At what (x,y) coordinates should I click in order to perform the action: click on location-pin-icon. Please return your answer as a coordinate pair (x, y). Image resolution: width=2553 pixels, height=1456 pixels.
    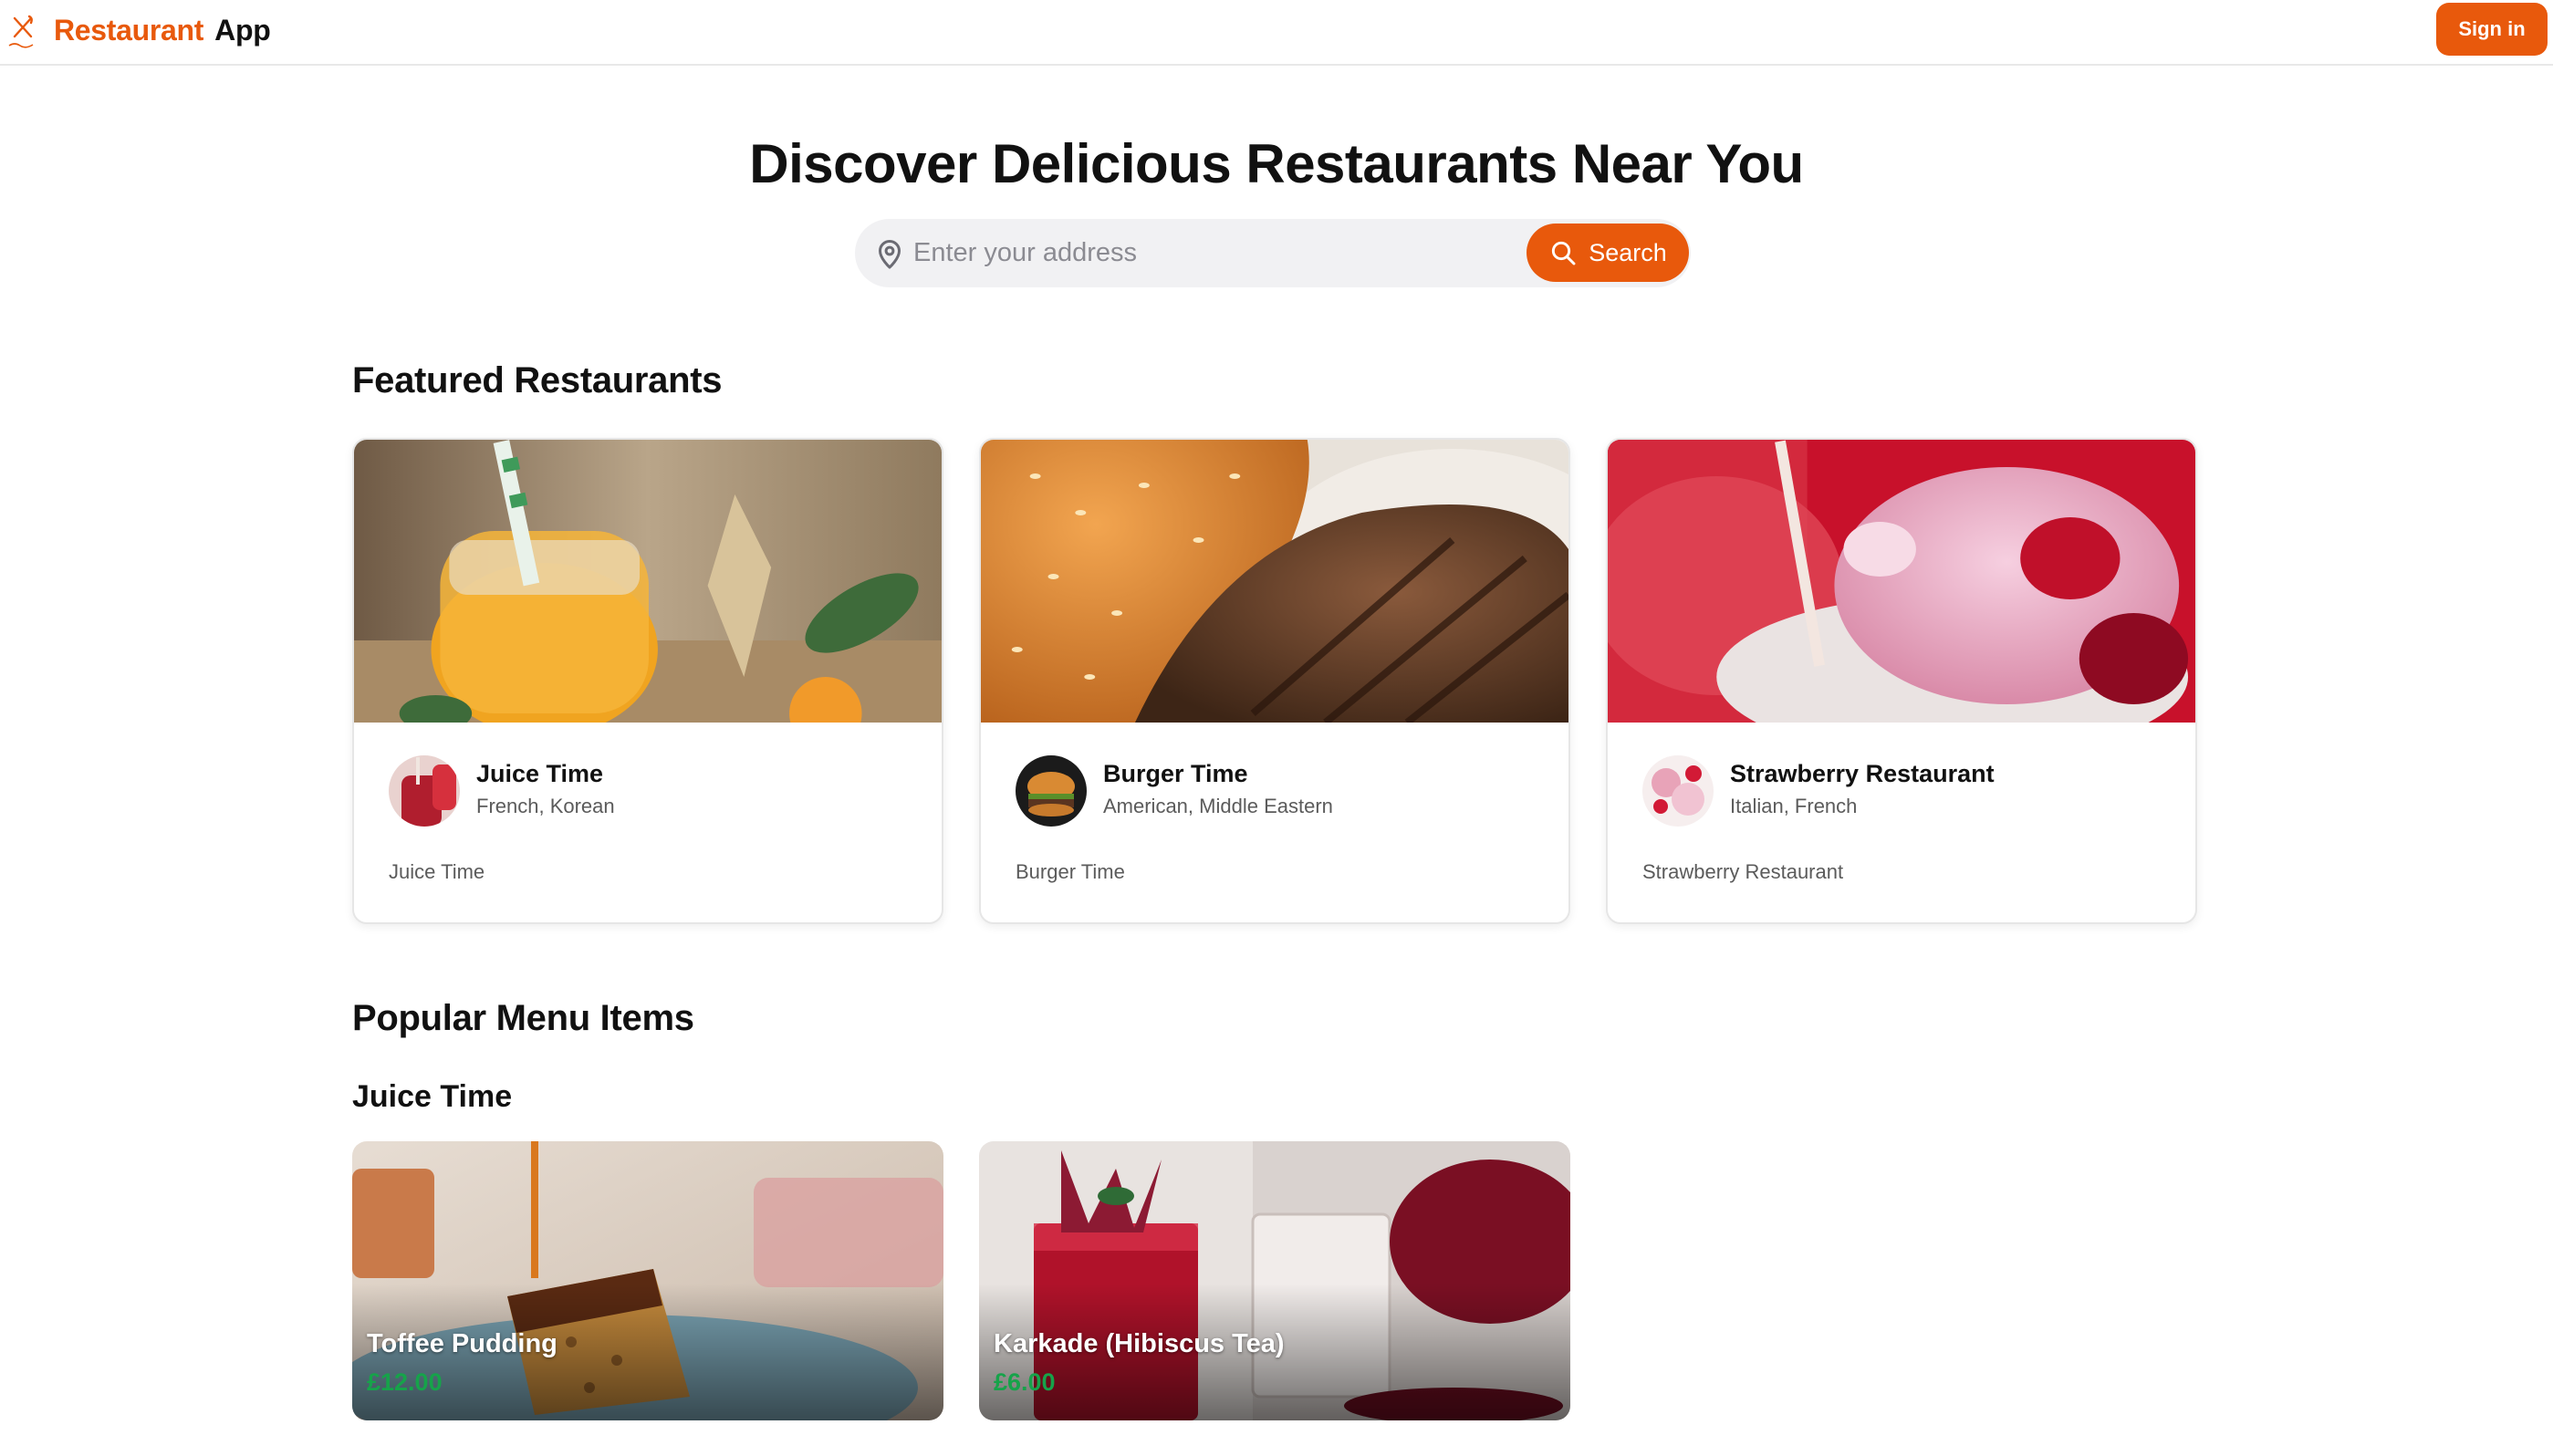
    Looking at the image, I should click on (889, 253).